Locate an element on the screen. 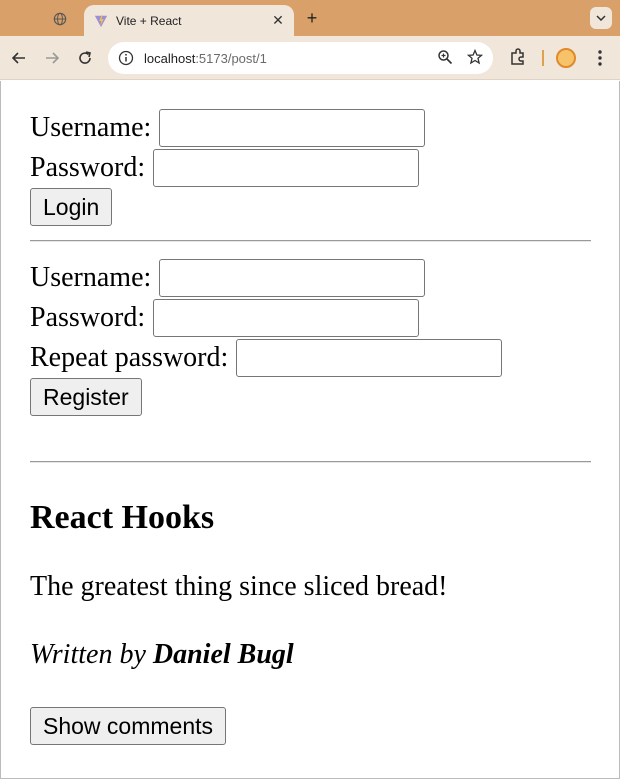 The image size is (620, 779). tab-title: Vite + React is located at coordinates (149, 20).